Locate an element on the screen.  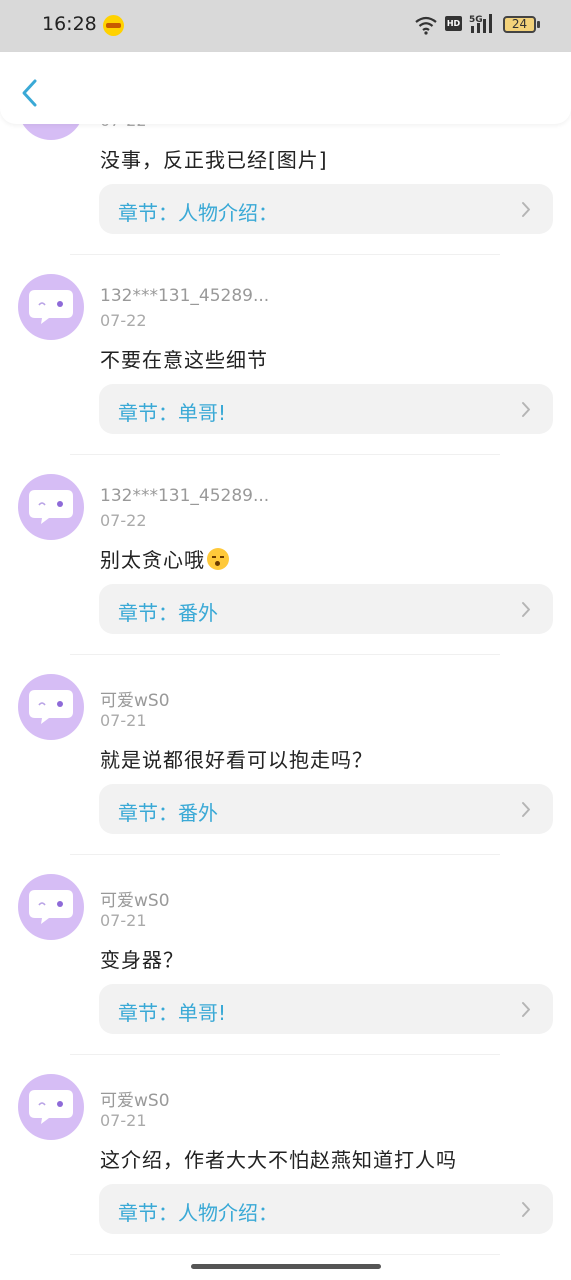
battery-tip is located at coordinates (538, 24).